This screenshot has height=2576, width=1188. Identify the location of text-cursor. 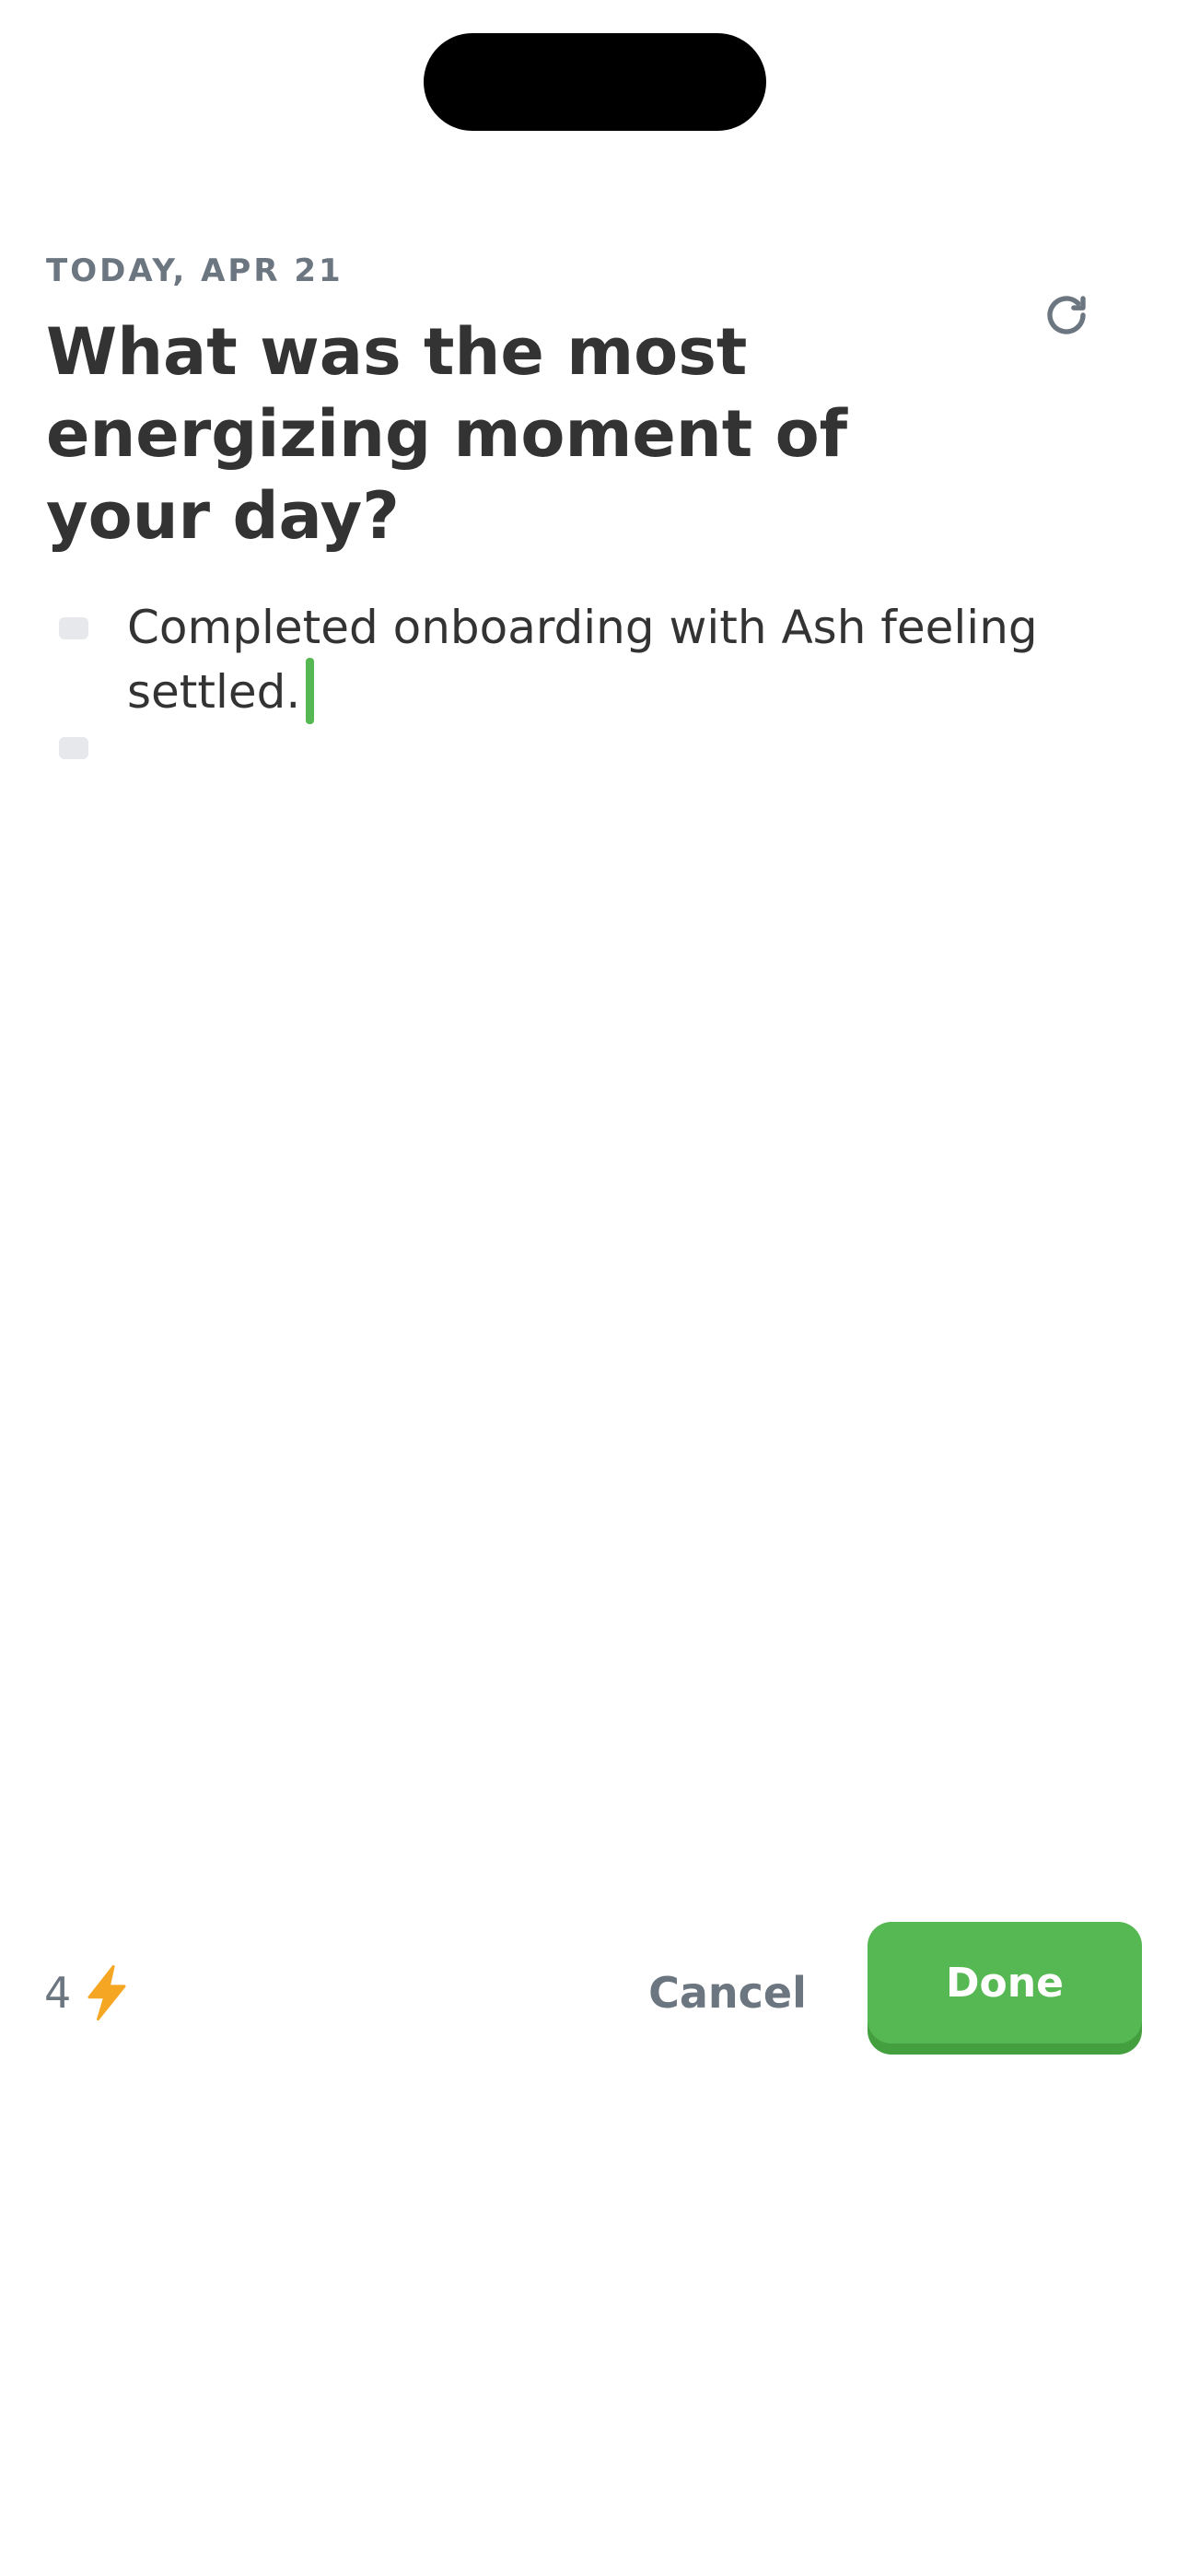
(311, 691).